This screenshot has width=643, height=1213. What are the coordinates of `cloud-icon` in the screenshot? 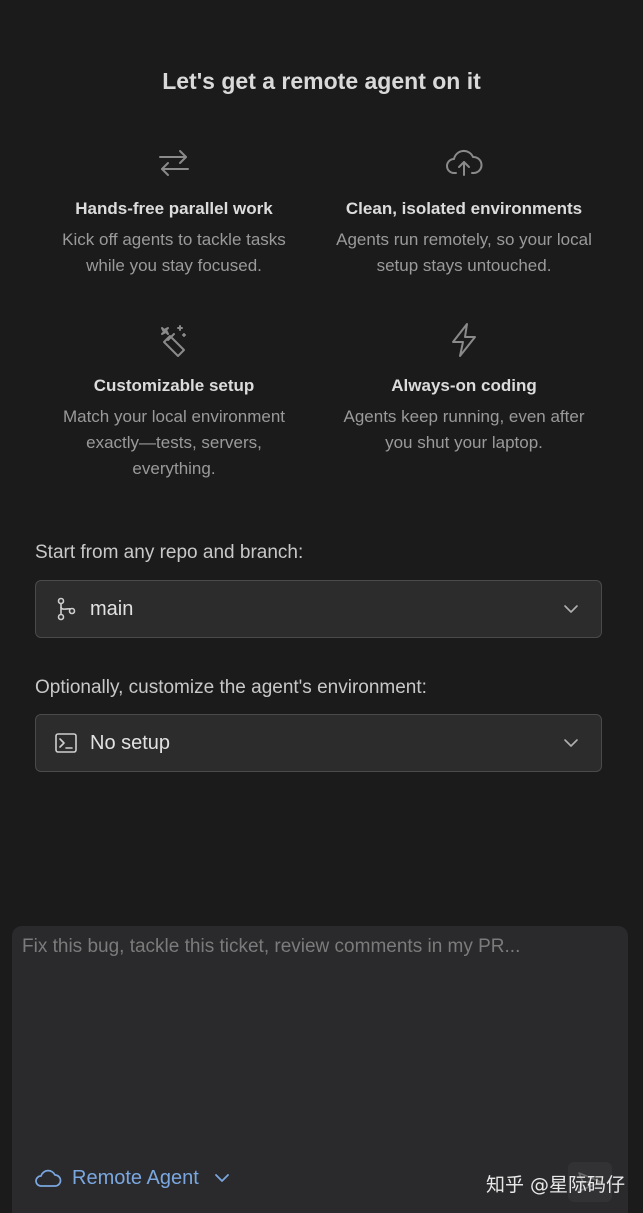 It's located at (48, 1178).